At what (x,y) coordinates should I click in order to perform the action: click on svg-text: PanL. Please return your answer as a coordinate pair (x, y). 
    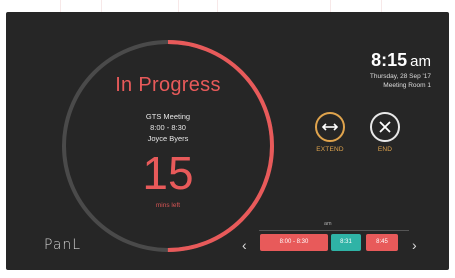
    Looking at the image, I should click on (62, 244).